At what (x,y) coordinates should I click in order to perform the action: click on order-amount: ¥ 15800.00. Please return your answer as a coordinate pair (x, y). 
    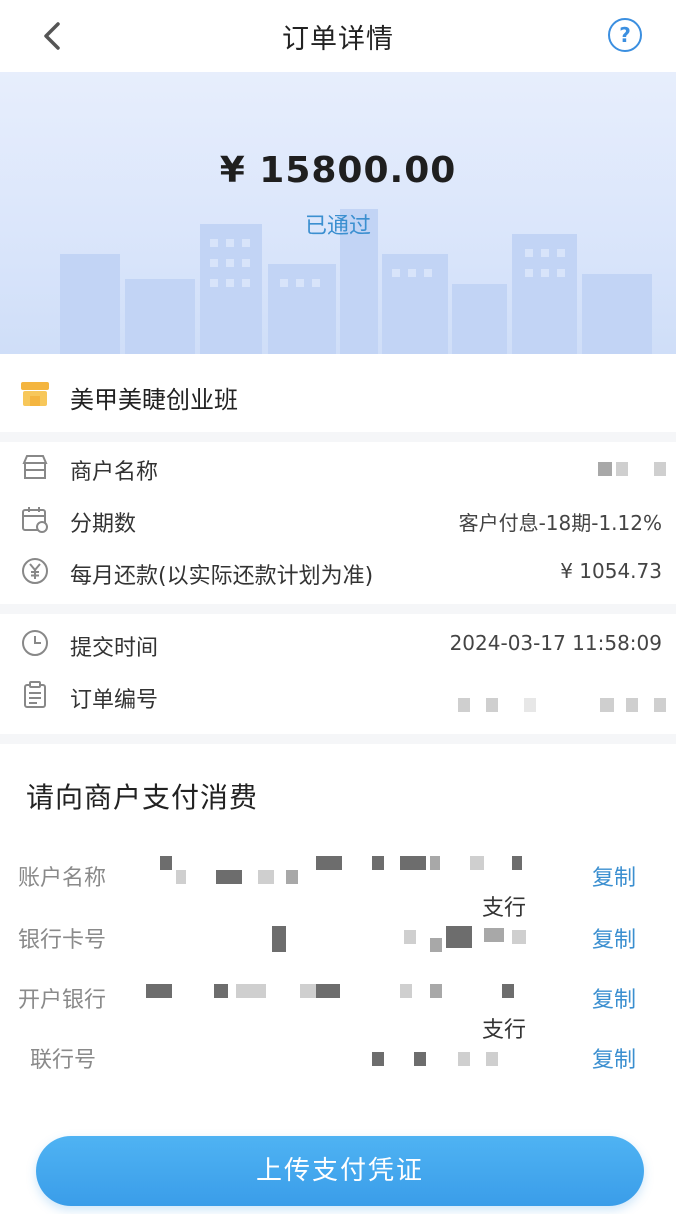
    Looking at the image, I should click on (338, 170).